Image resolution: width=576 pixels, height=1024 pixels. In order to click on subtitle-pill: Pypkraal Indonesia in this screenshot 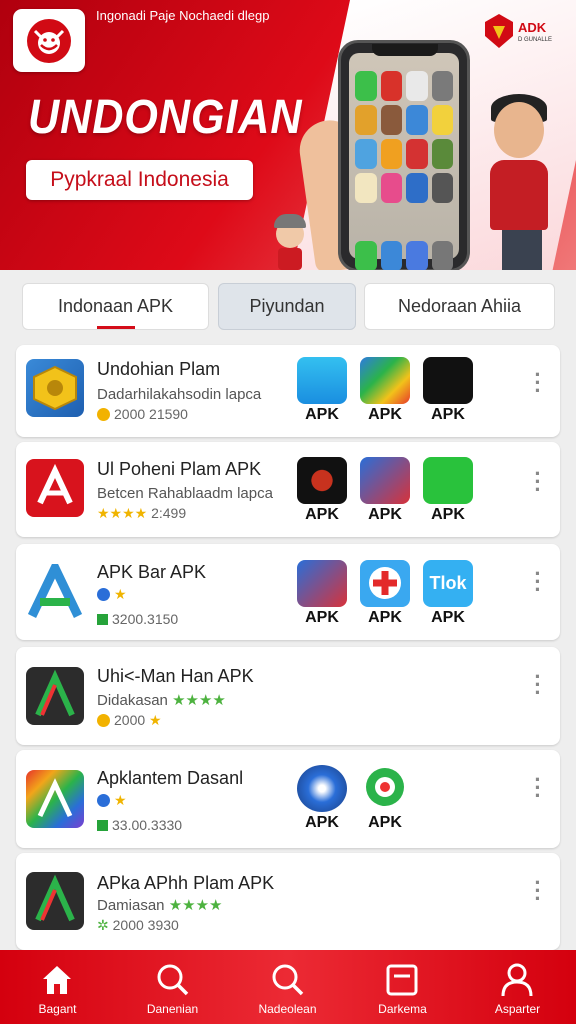, I will do `click(139, 180)`.